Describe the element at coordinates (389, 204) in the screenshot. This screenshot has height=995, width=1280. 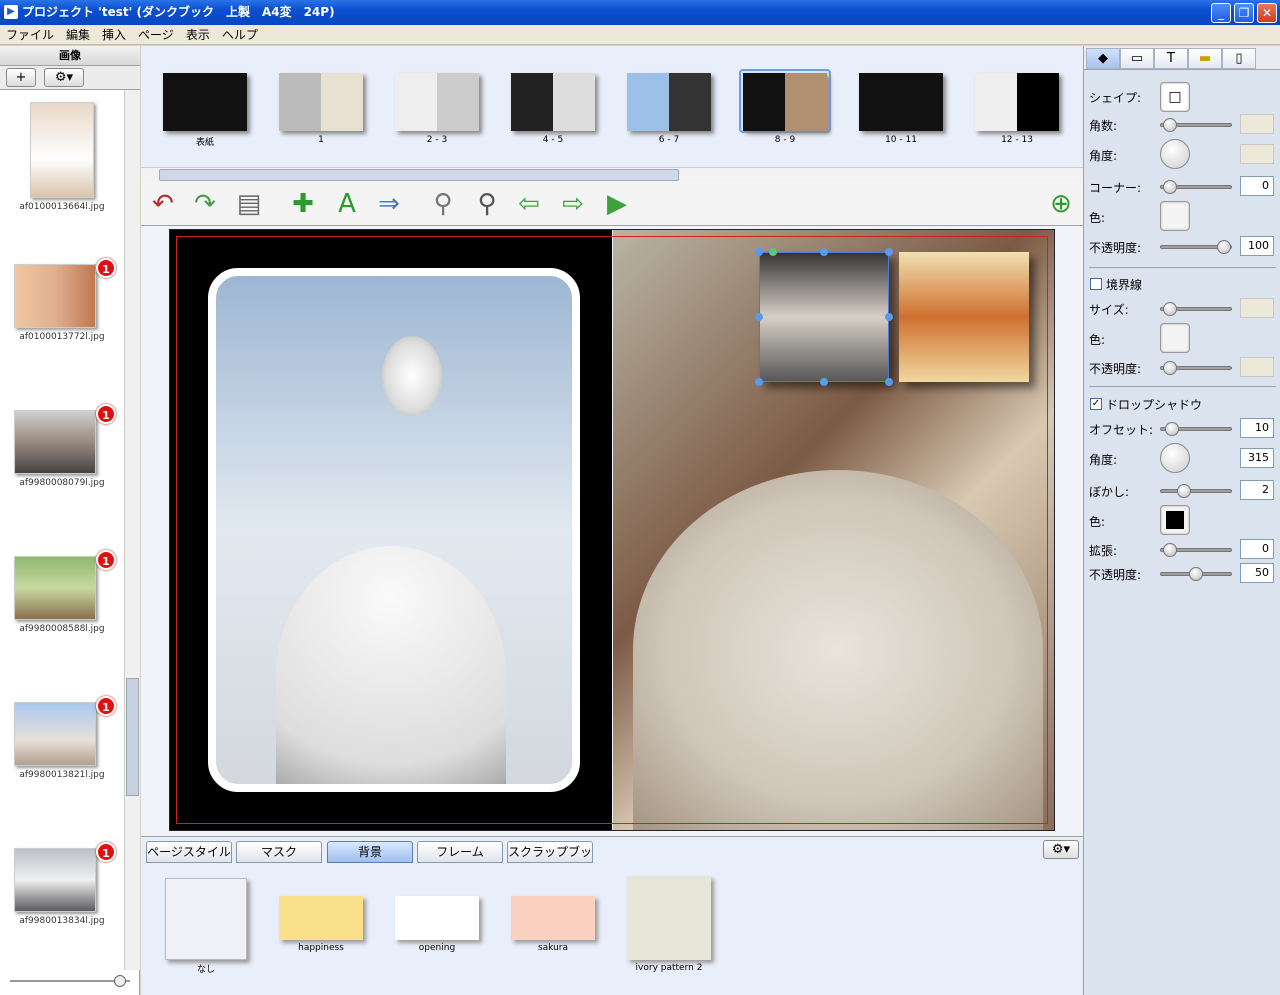
I see `import-icon: ⇒` at that location.